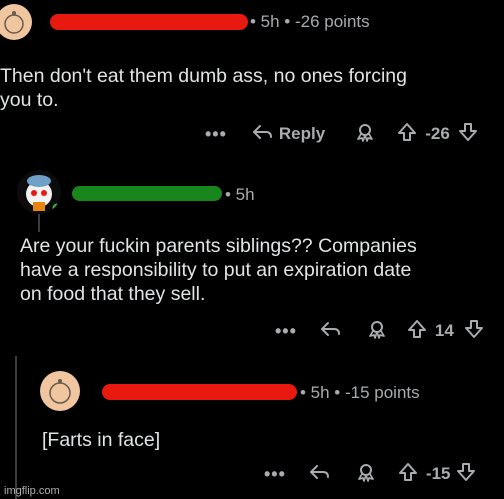 Image resolution: width=504 pixels, height=499 pixels. I want to click on comment-actions: ••• -15, so click(370, 474).